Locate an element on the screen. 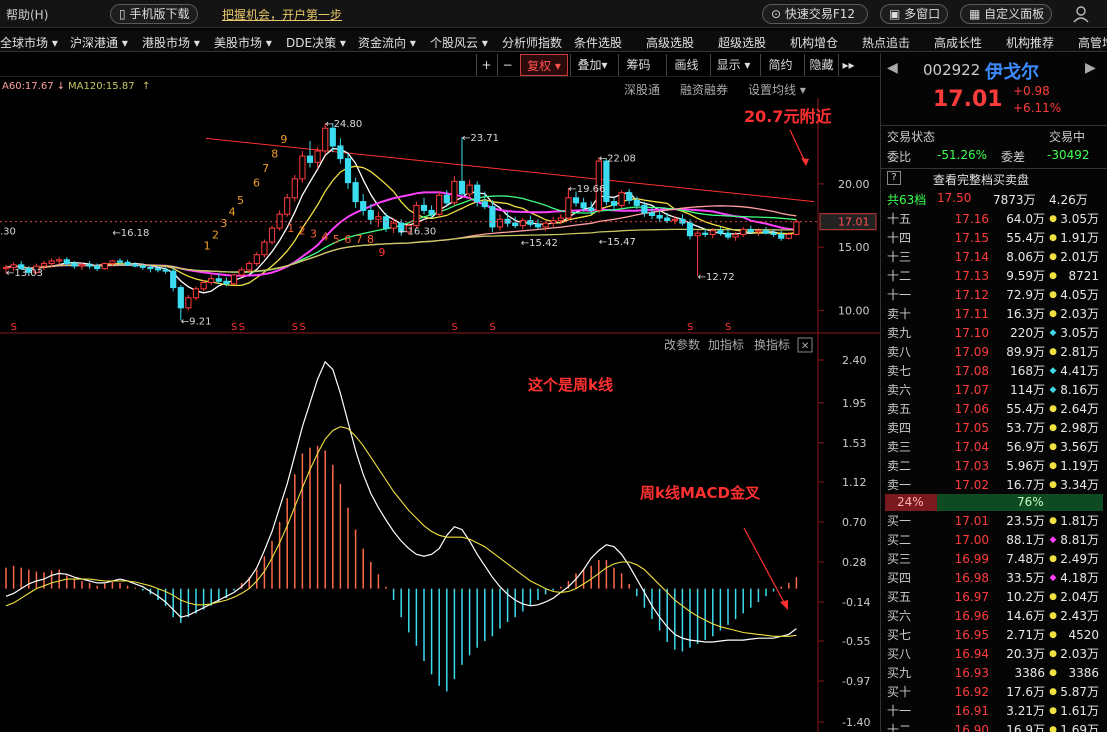 The width and height of the screenshot is (1107, 732). level-volume: 7.48万 is located at coordinates (1025, 559).